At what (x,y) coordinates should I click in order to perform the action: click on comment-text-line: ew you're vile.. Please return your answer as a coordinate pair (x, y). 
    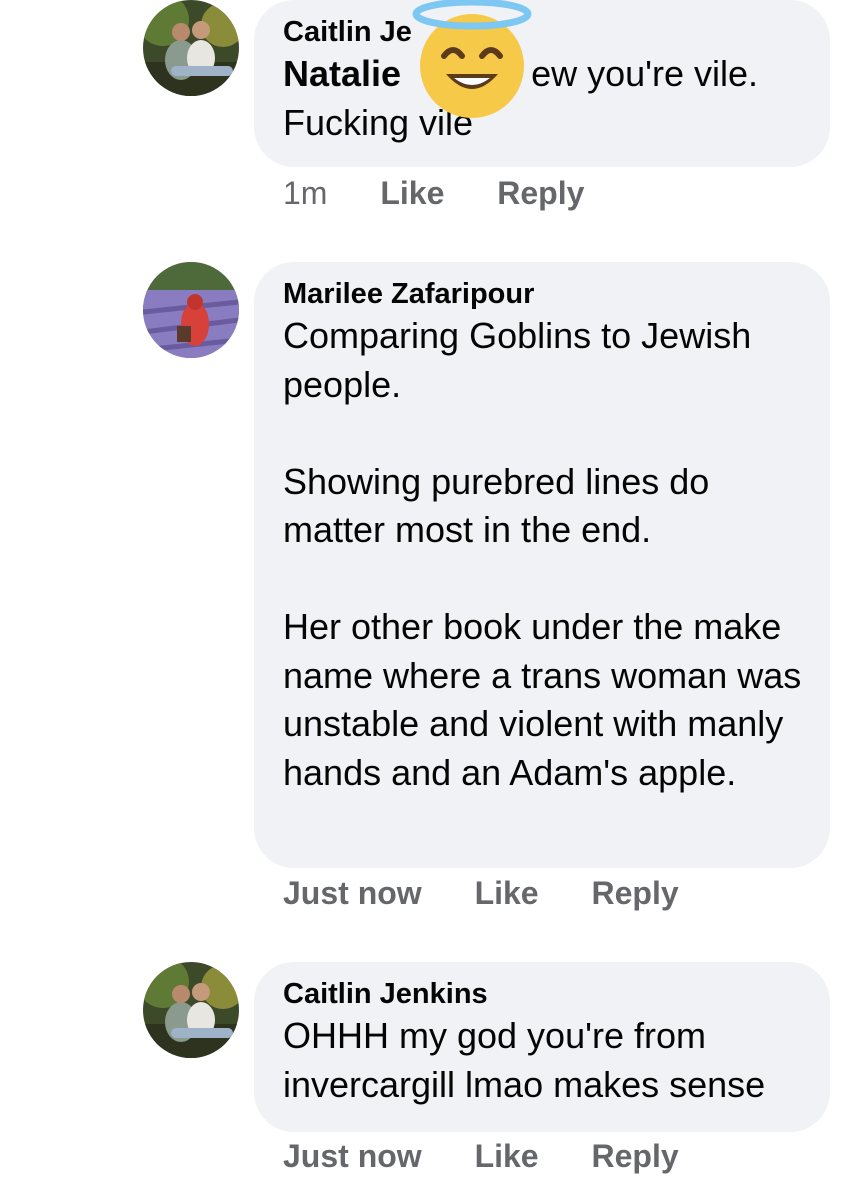
    Looking at the image, I should click on (645, 73).